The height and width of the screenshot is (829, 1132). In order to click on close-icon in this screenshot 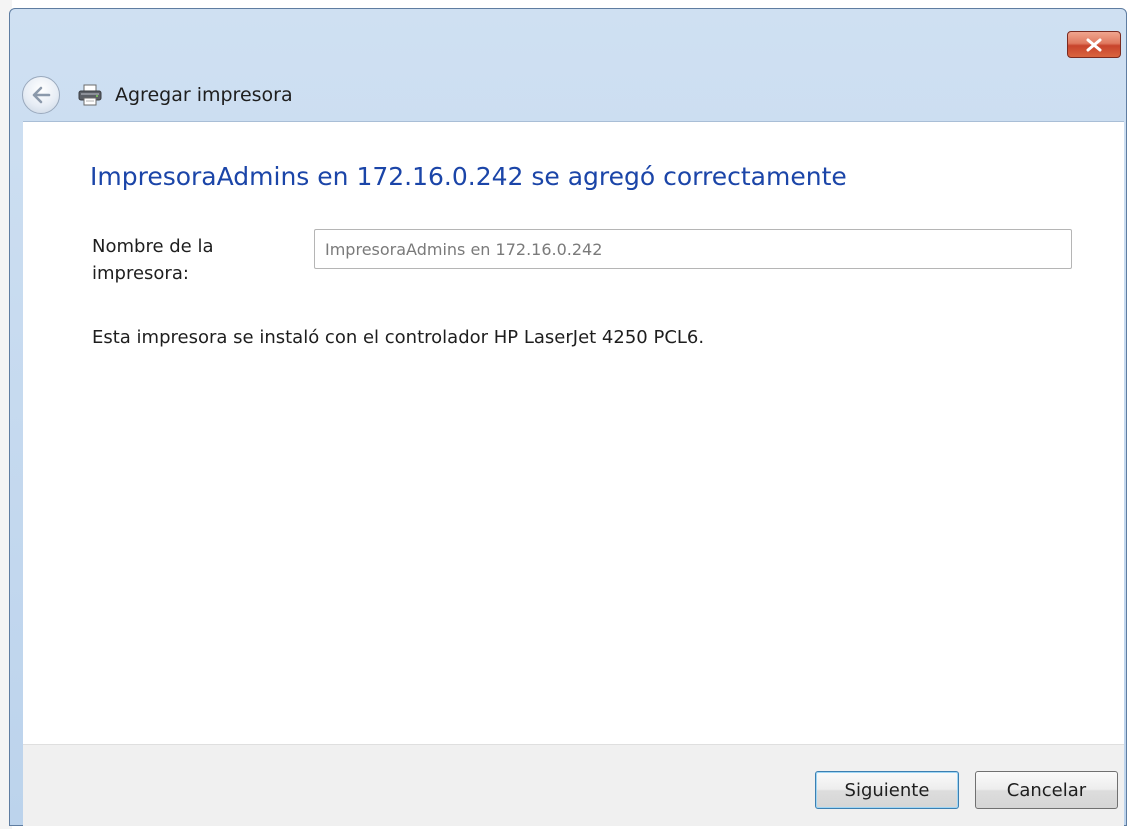, I will do `click(1094, 44)`.